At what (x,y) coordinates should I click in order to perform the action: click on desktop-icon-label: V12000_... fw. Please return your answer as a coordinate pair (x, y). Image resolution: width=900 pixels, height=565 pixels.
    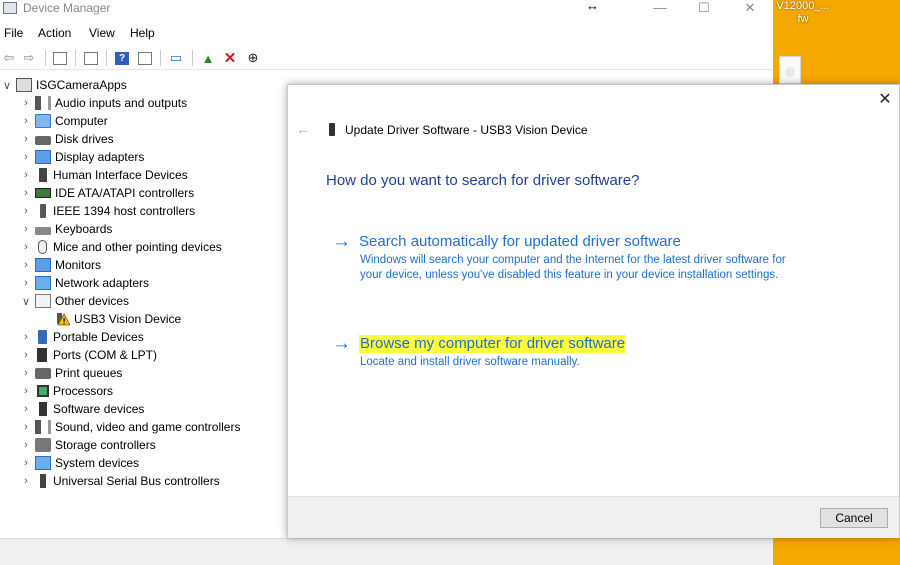
    Looking at the image, I should click on (803, 13).